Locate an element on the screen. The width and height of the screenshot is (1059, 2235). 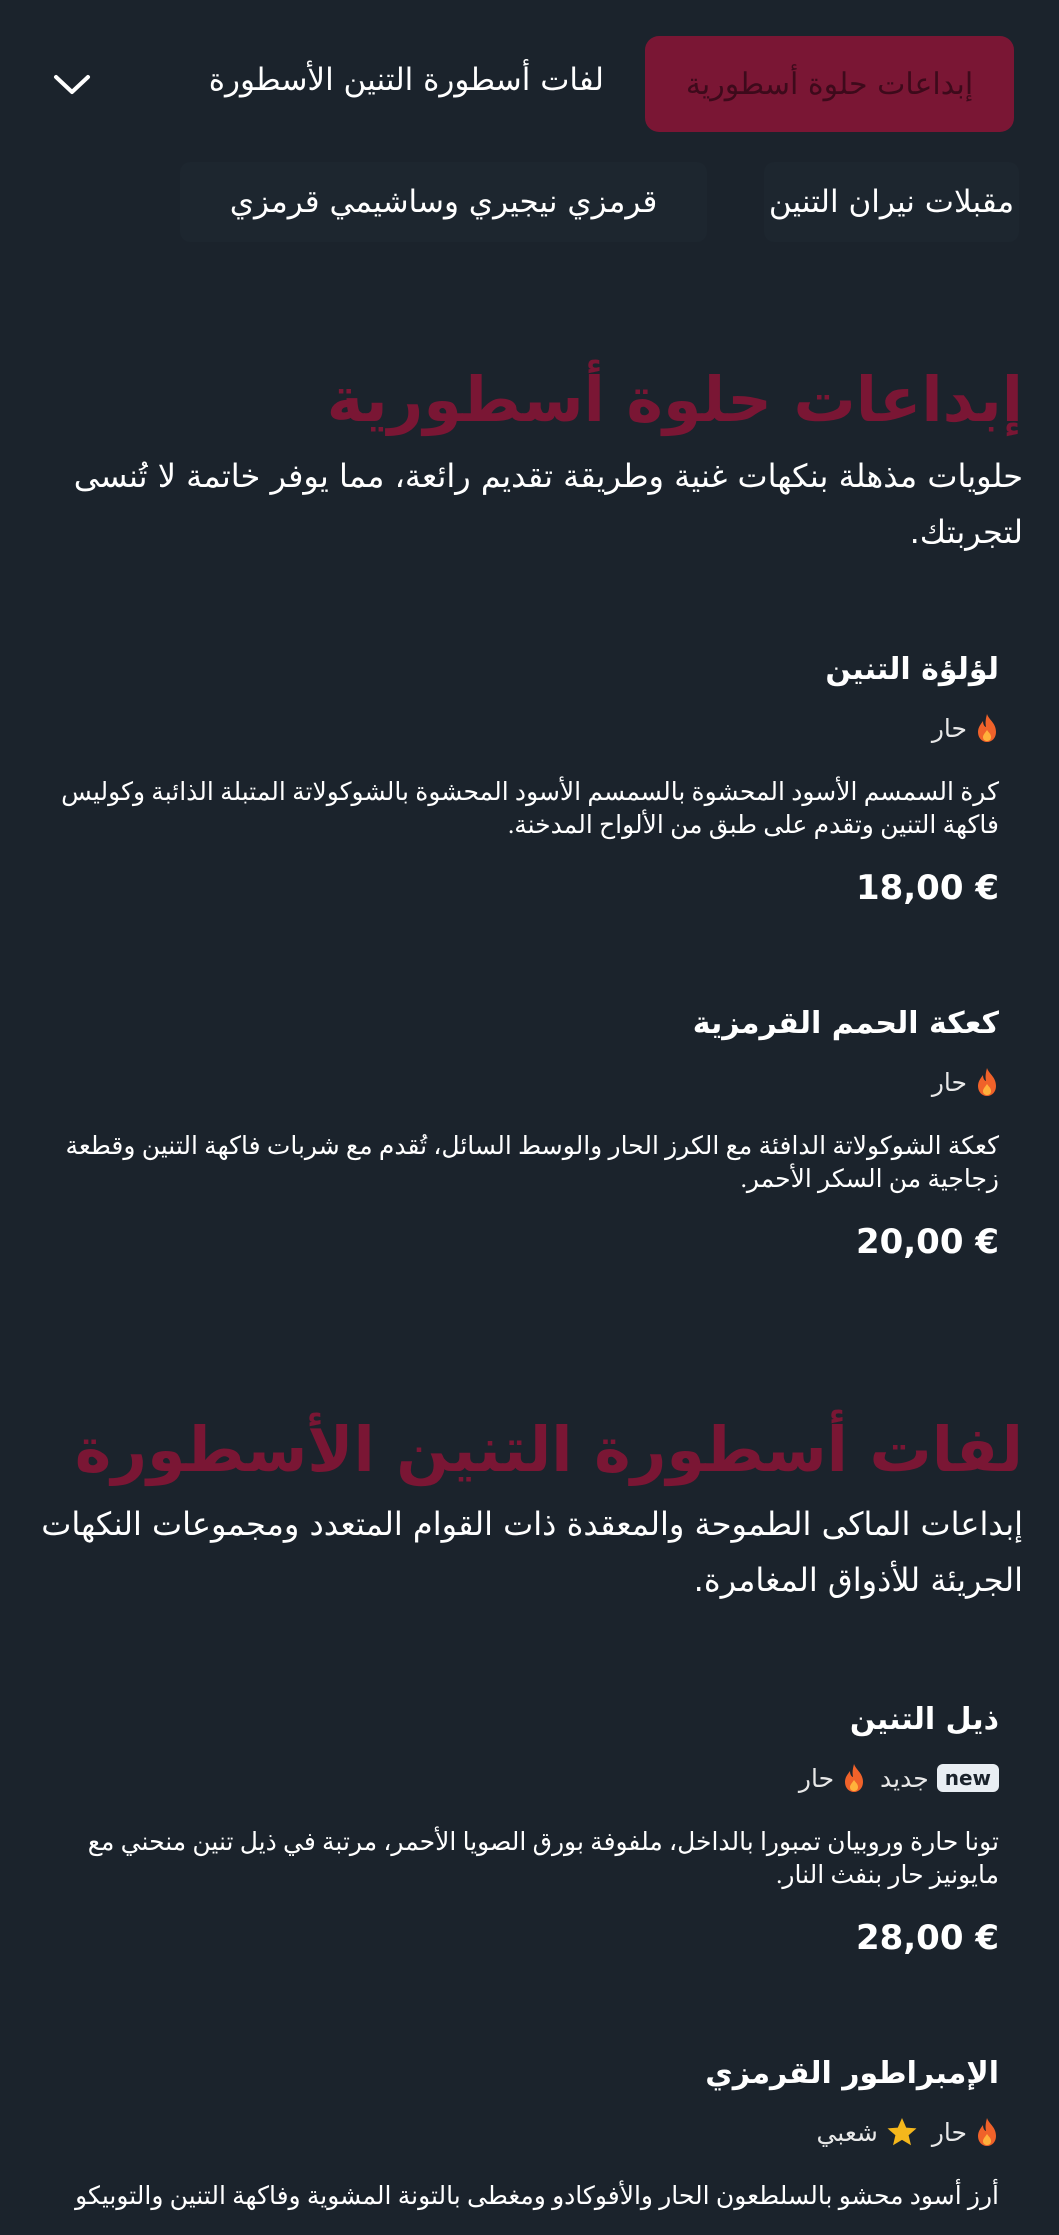
item-tags: حار شعبي is located at coordinates (519, 2132).